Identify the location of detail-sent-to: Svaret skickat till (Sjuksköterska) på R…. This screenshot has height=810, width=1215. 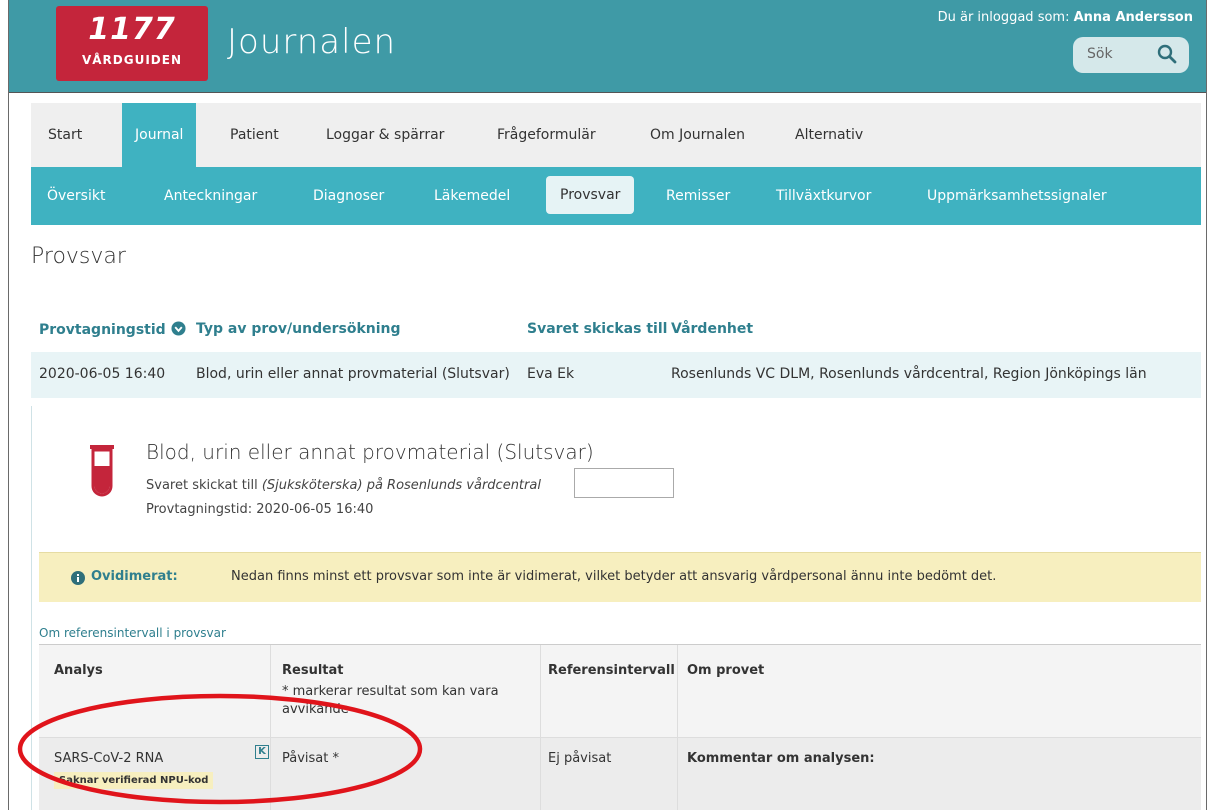
(343, 485).